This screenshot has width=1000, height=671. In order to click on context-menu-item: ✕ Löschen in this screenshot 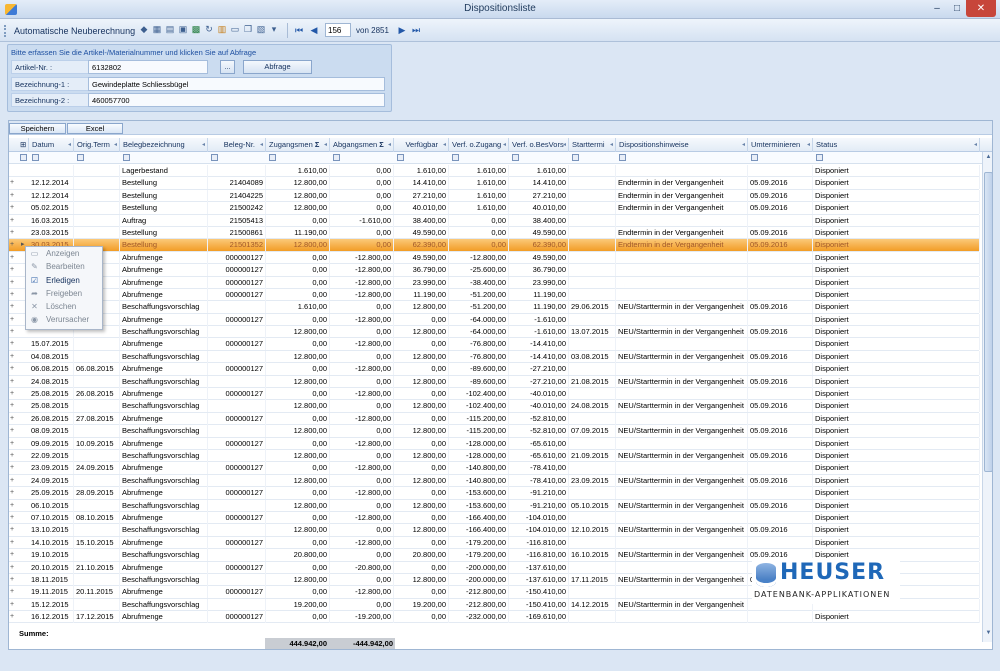, I will do `click(64, 306)`.